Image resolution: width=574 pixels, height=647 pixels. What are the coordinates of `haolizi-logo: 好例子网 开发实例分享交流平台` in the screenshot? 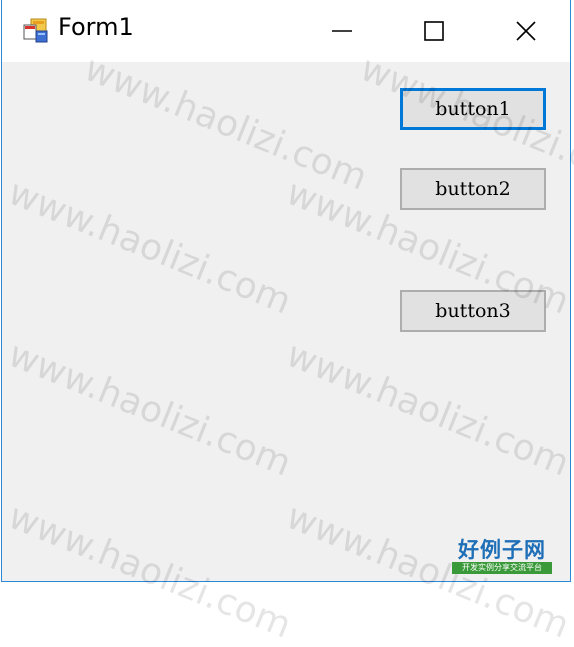 It's located at (502, 557).